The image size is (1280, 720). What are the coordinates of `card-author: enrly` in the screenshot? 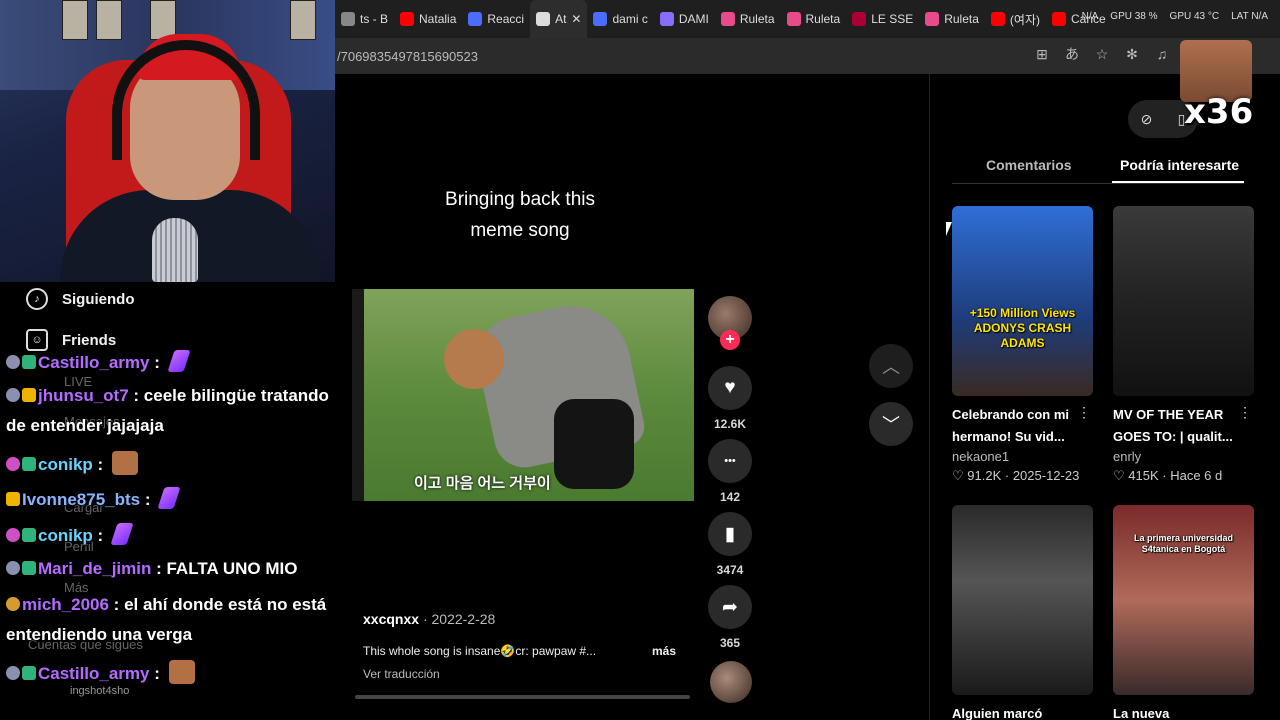 It's located at (1127, 456).